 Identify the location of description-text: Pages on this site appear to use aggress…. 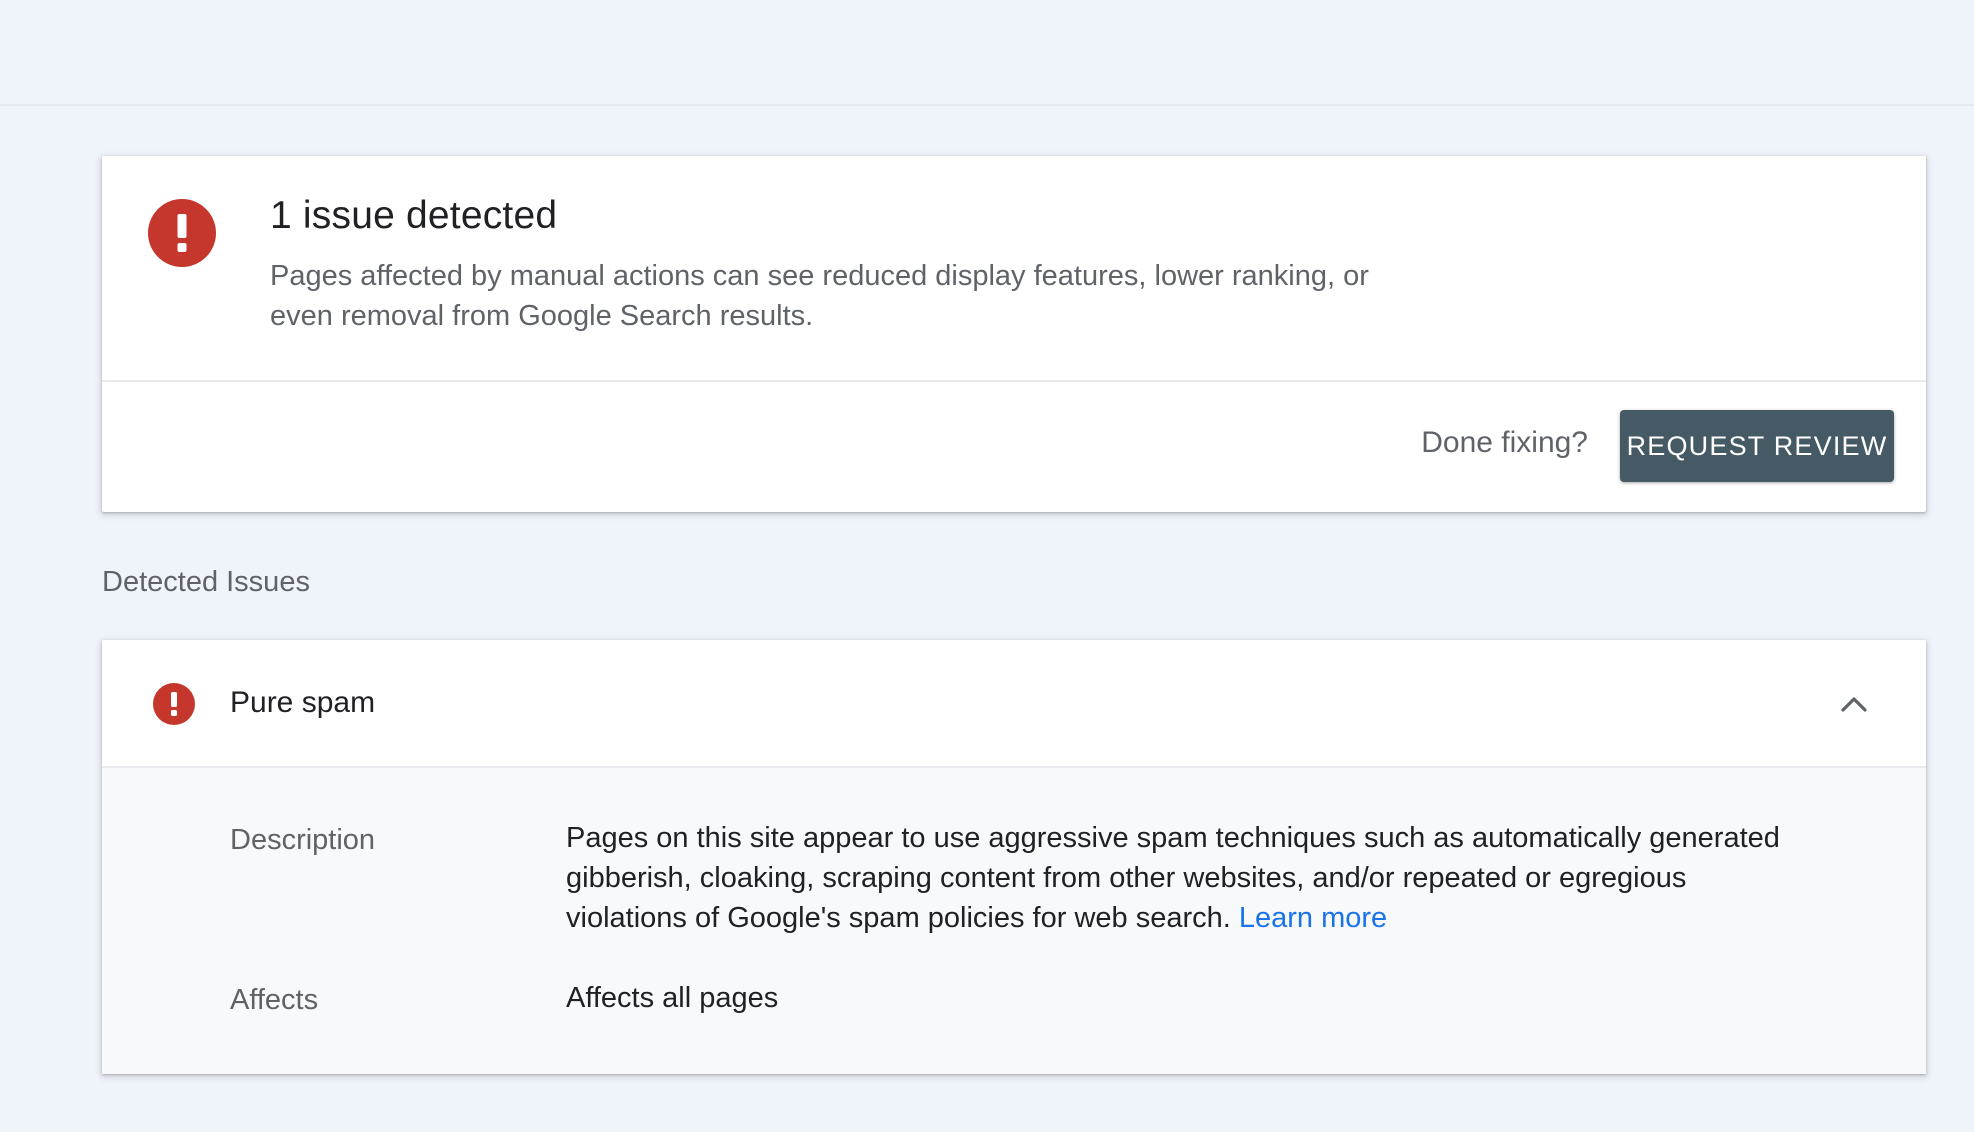
(1173, 878).